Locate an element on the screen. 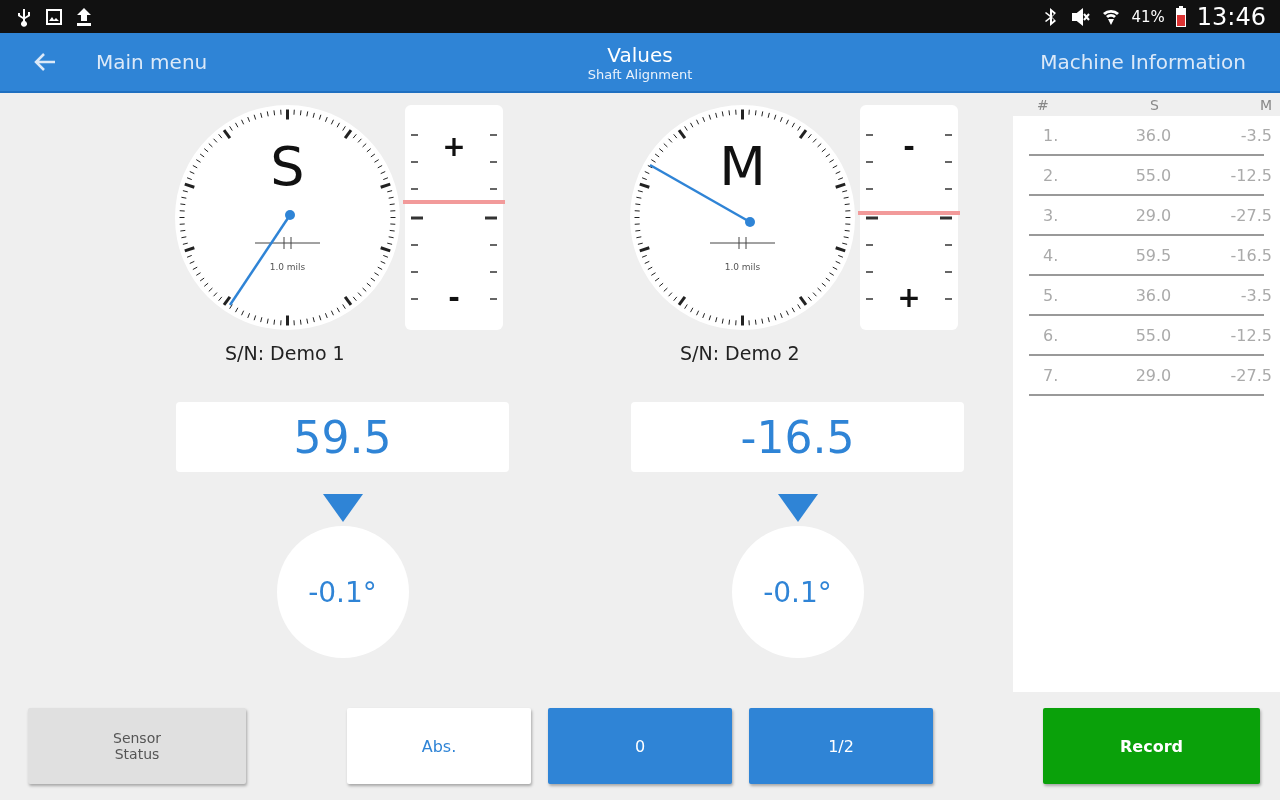  table-cell-text: 59.5 is located at coordinates (1153, 255).